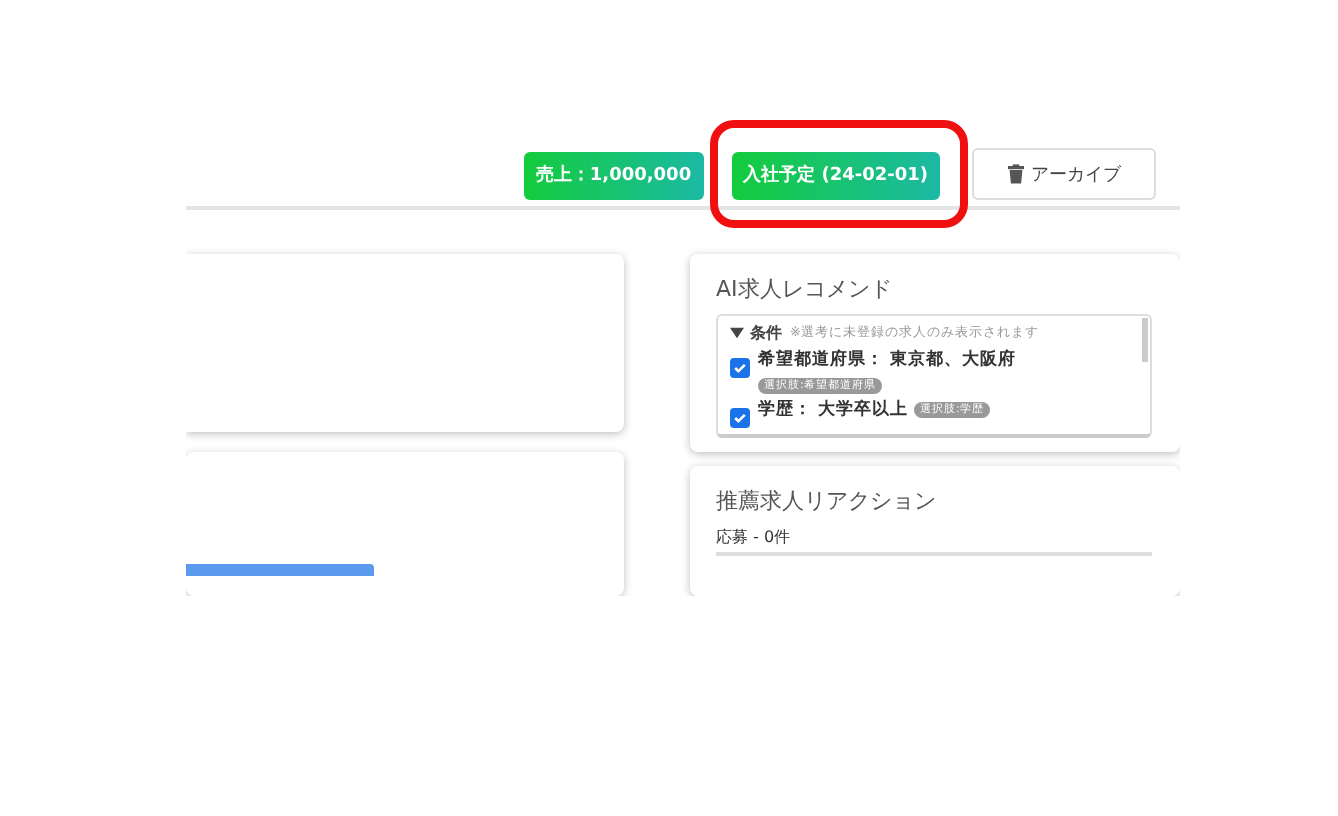  I want to click on reaction-count: 応募 - 0件, so click(934, 540).